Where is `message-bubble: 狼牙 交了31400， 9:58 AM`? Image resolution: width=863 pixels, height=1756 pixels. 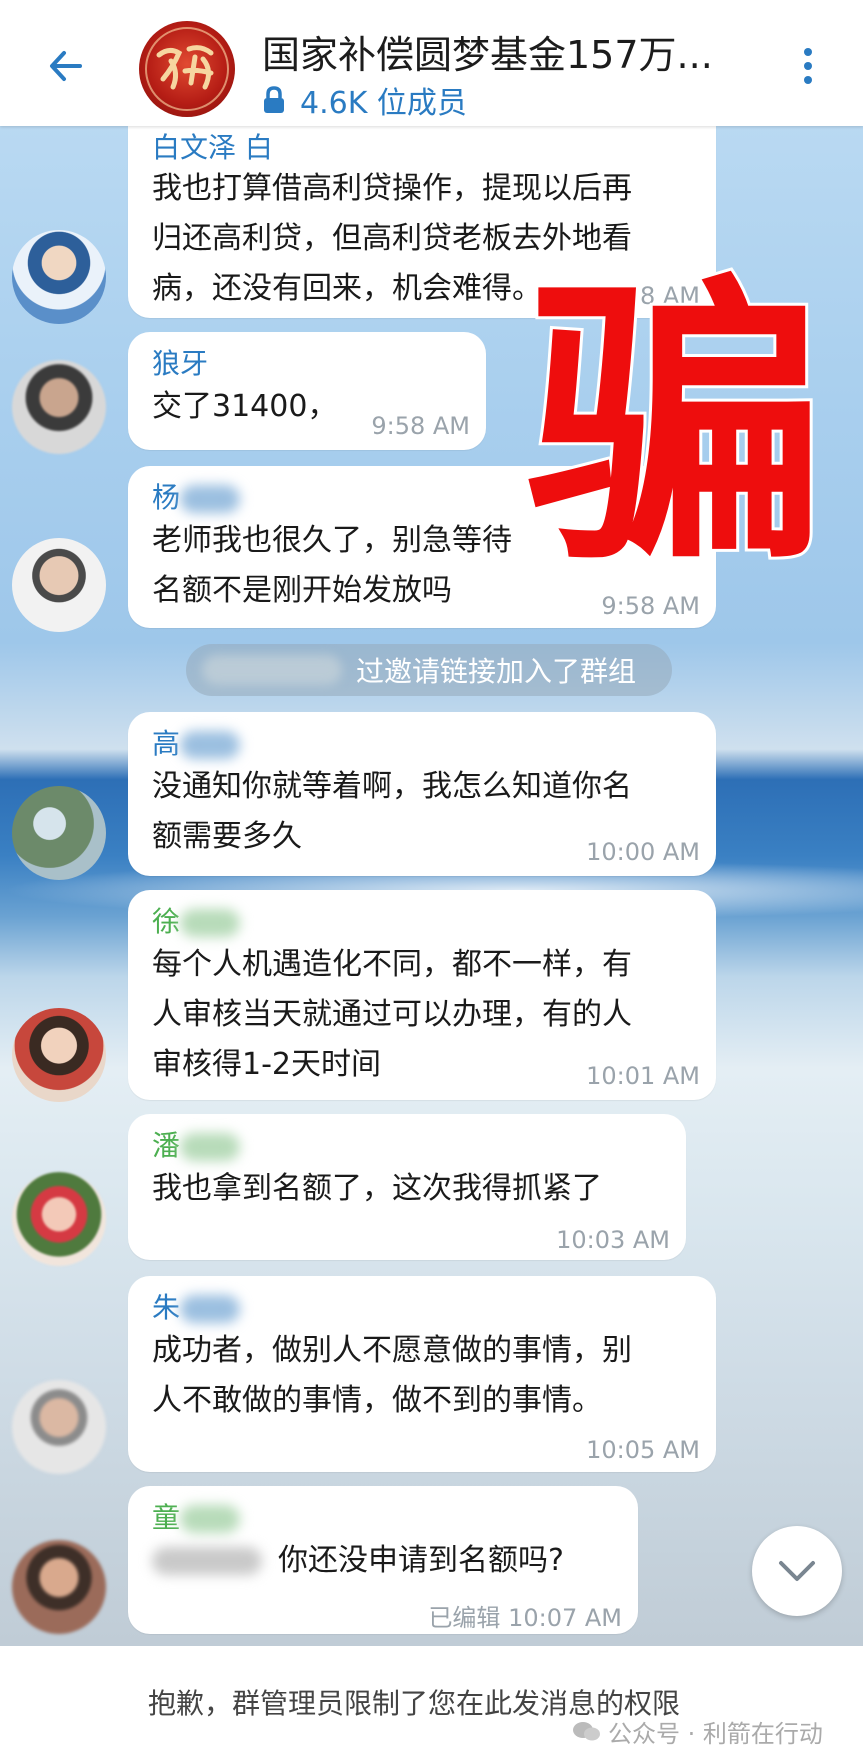 message-bubble: 狼牙 交了31400， 9:58 AM is located at coordinates (307, 391).